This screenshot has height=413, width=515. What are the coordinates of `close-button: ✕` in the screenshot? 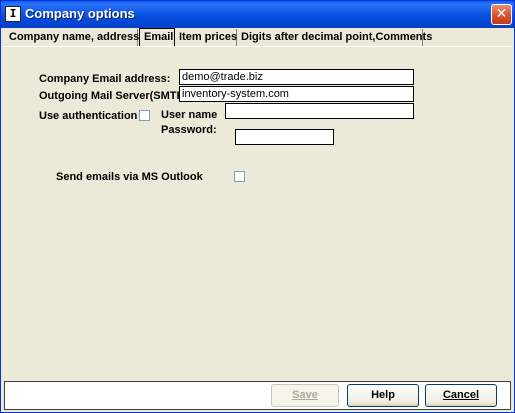 It's located at (501, 14).